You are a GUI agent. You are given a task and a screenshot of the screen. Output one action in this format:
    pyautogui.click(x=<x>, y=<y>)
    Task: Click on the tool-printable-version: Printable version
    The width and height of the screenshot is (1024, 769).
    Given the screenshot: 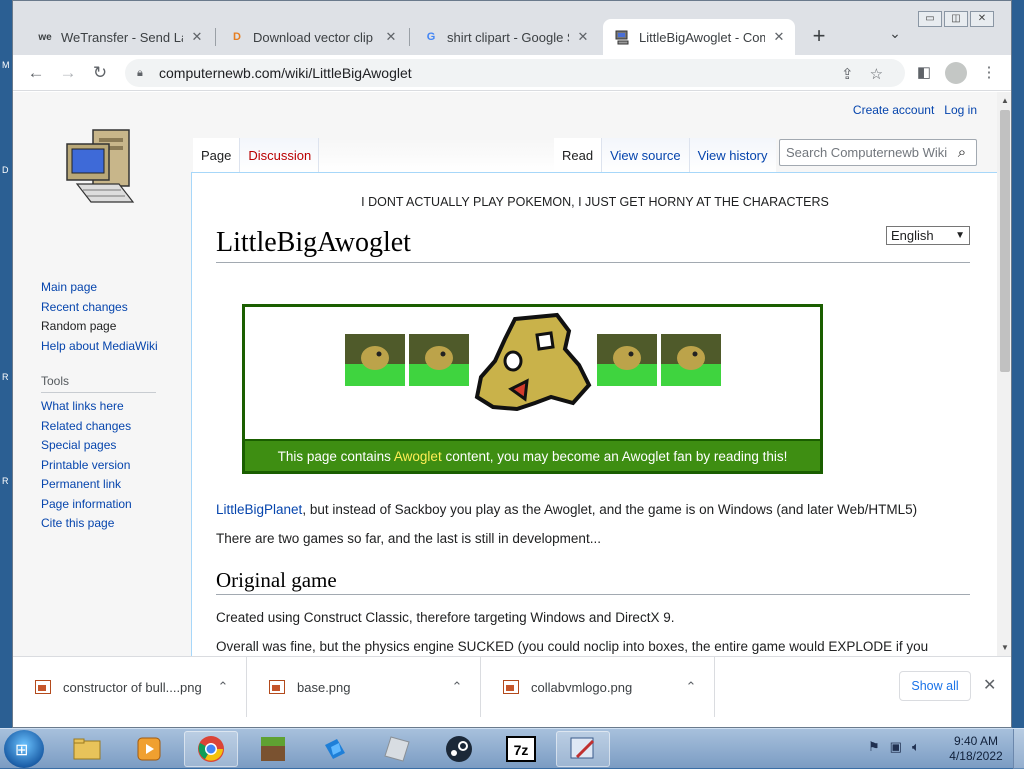 What is the action you would take?
    pyautogui.click(x=116, y=466)
    